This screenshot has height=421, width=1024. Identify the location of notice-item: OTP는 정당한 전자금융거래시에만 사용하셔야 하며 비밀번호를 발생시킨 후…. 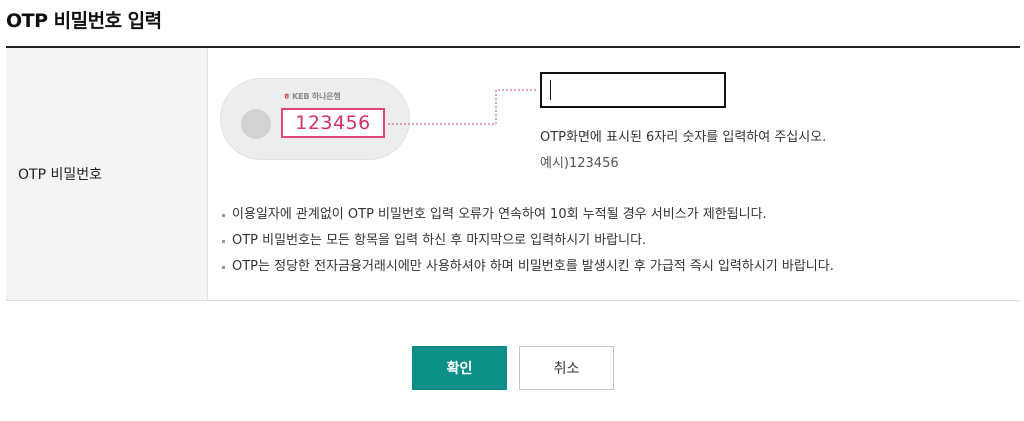
(527, 267).